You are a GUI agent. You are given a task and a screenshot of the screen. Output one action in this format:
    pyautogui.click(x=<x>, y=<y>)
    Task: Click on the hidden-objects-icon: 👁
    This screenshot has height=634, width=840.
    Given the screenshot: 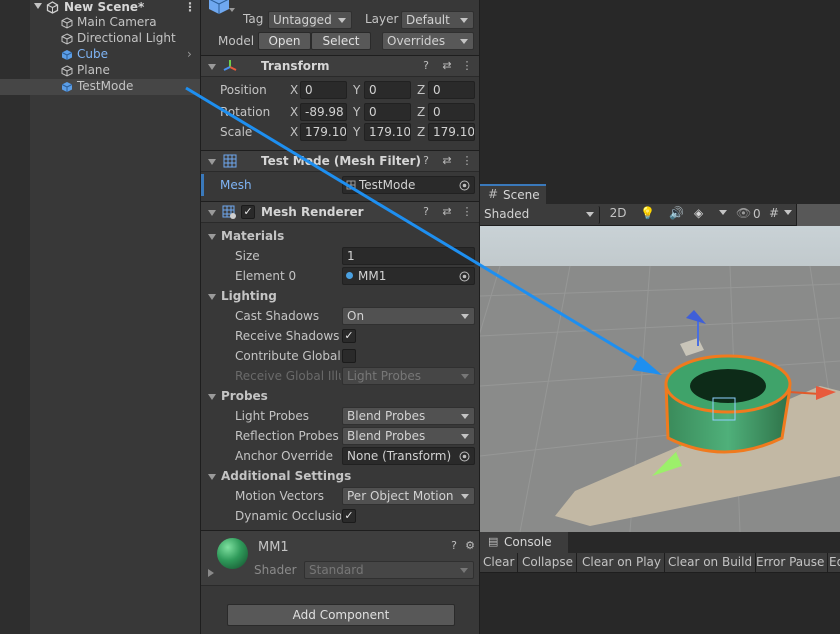 What is the action you would take?
    pyautogui.click(x=743, y=213)
    